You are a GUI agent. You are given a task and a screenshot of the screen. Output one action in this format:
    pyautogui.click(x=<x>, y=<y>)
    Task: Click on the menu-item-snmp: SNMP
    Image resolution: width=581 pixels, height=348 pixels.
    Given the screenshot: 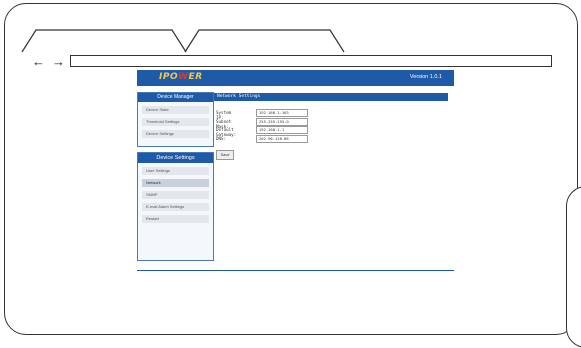 What is the action you would take?
    pyautogui.click(x=175, y=195)
    